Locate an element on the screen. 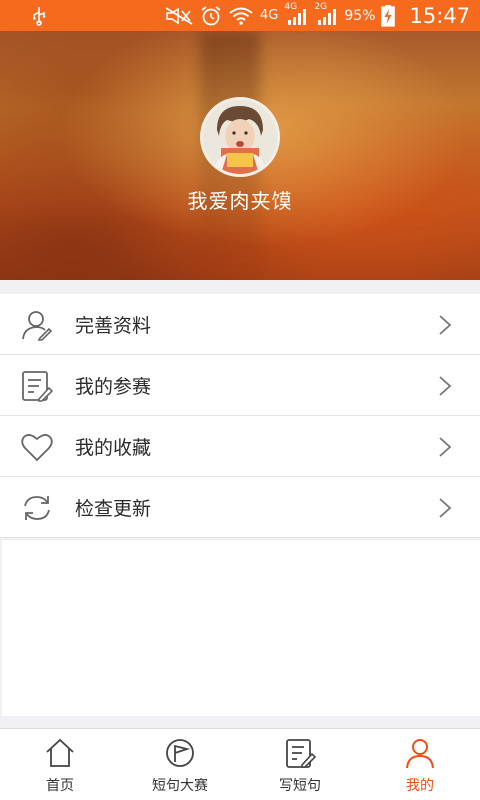  menu-item-label: 我的收藏 is located at coordinates (113, 447).